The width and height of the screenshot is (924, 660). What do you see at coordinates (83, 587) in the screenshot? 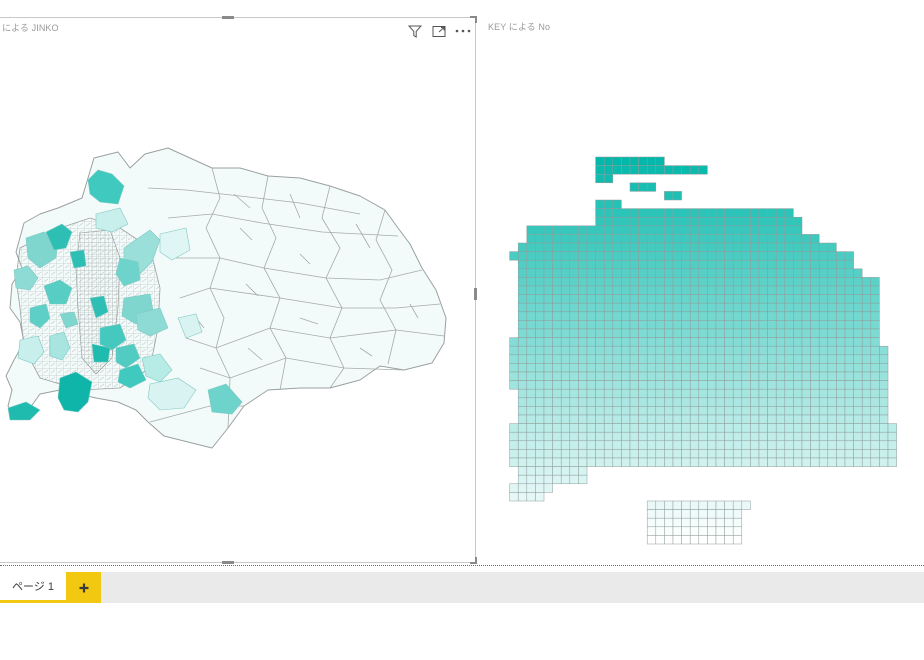
I see `add-page-button` at bounding box center [83, 587].